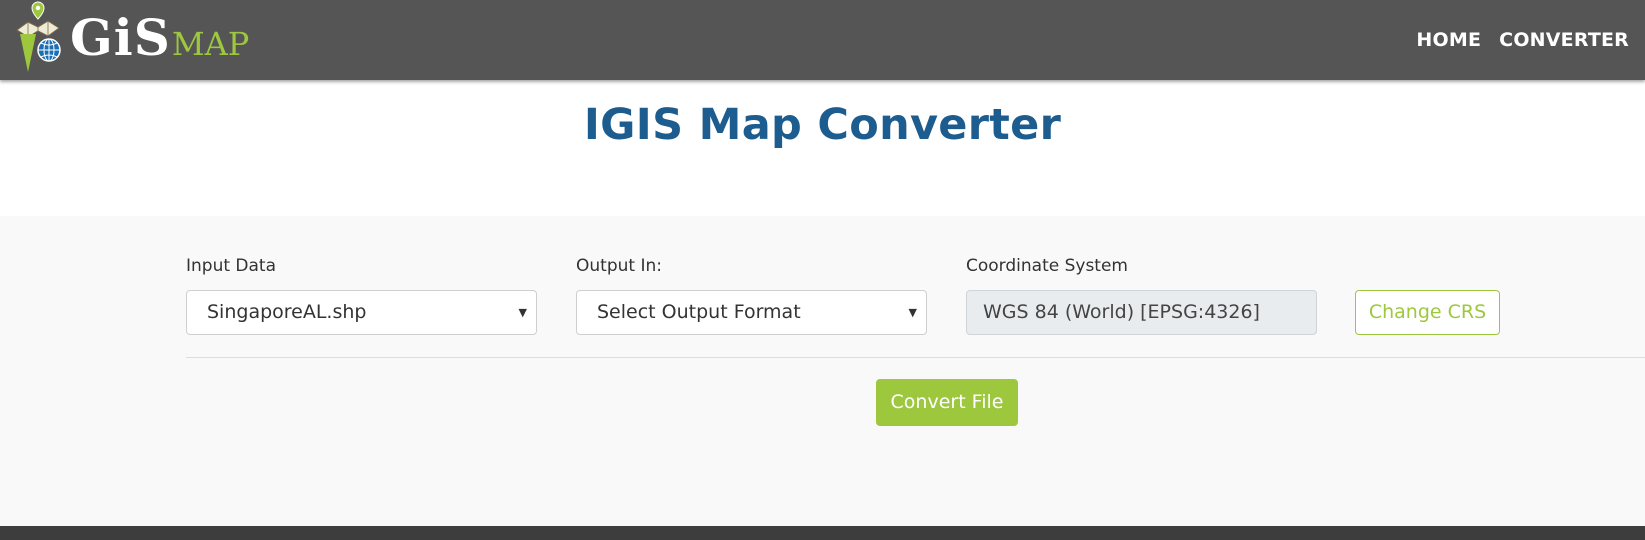  I want to click on input-data-value: SingaporeAL.shp, so click(287, 312).